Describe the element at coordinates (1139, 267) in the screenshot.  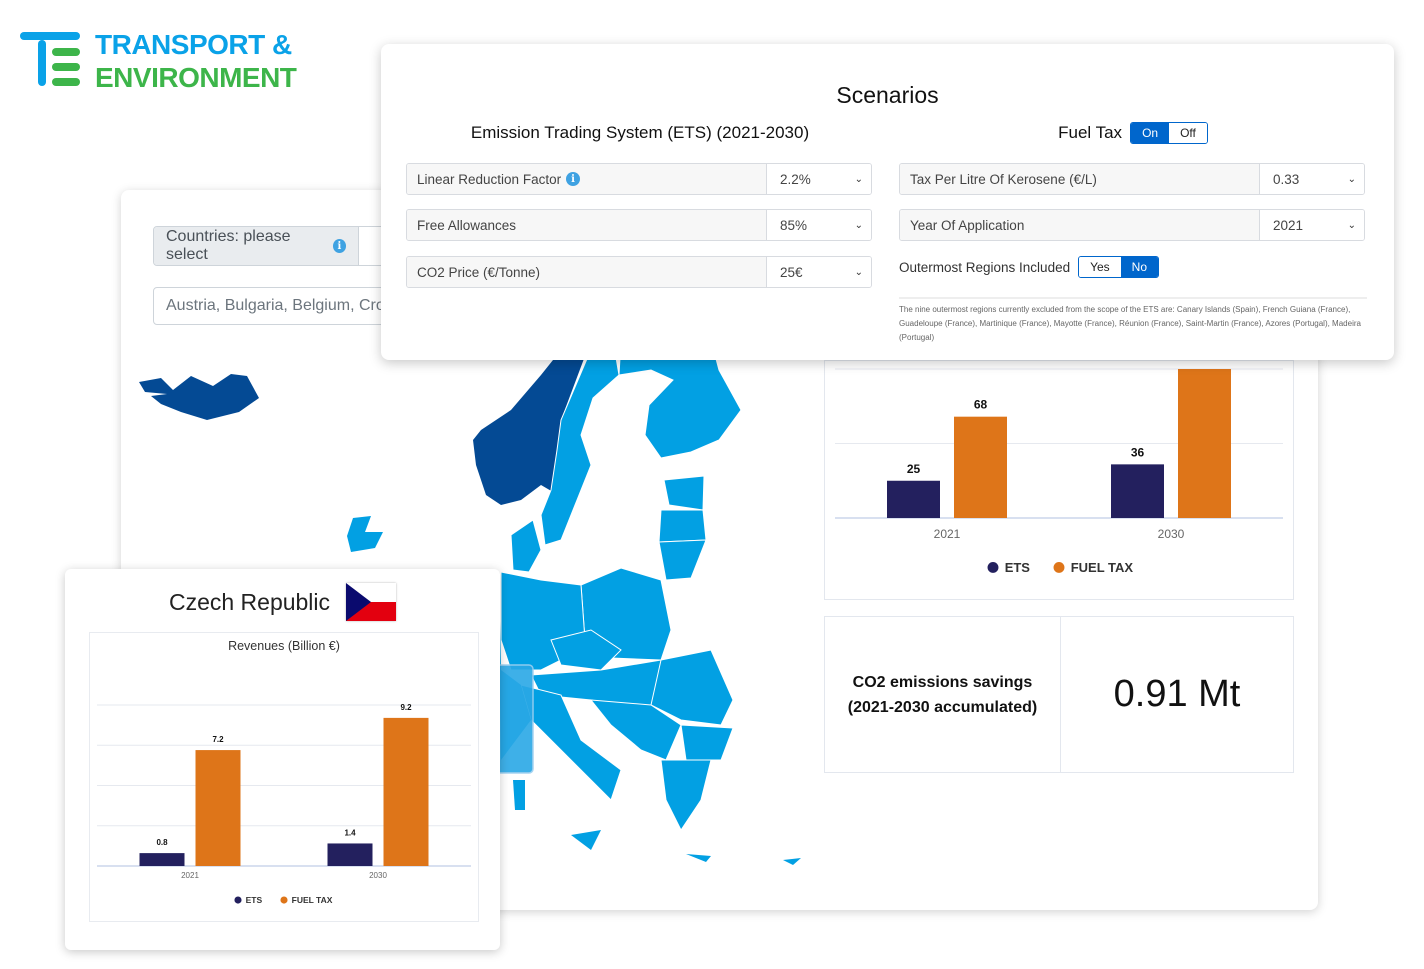
I see `outermost-no-button: No` at that location.